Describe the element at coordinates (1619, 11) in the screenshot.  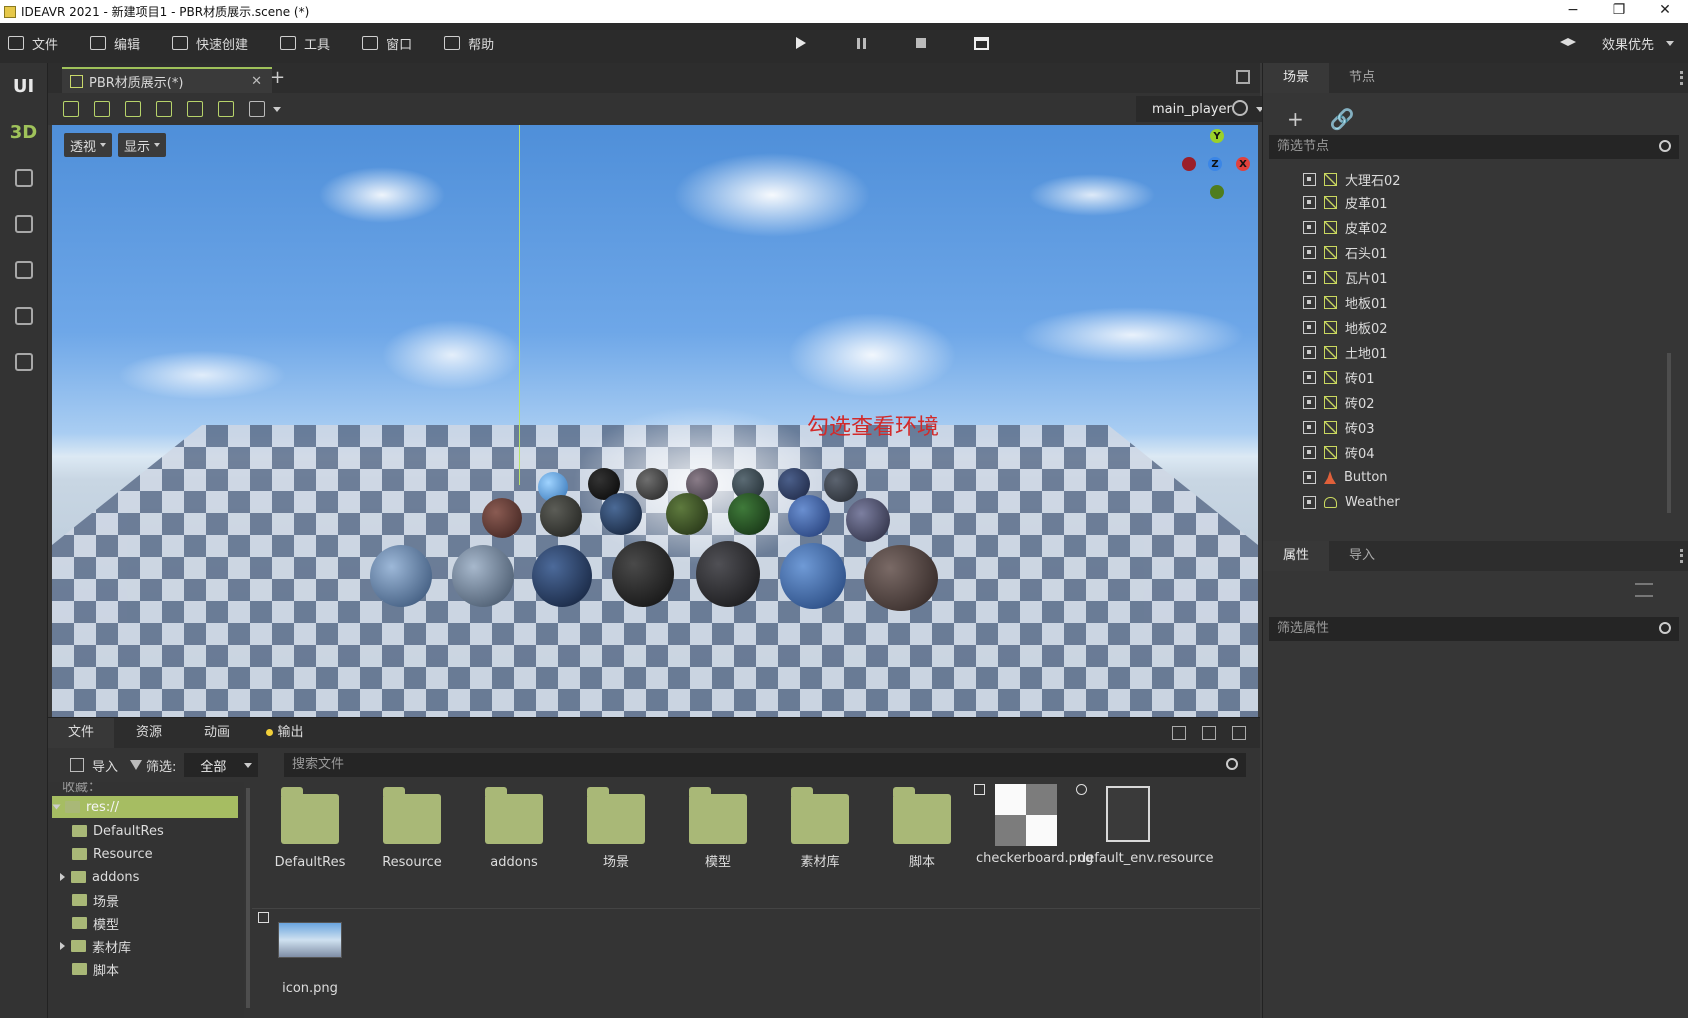
I see `maximize-button: ❐` at that location.